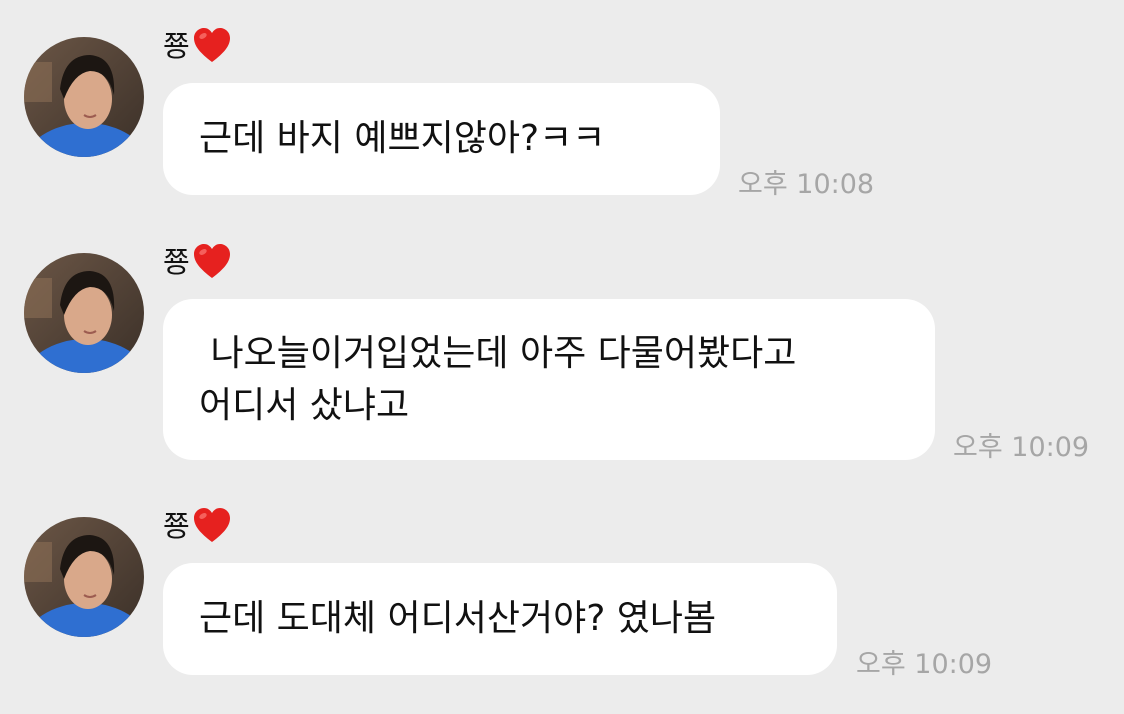  I want to click on message-timestamp: 오후 10:08, so click(806, 184).